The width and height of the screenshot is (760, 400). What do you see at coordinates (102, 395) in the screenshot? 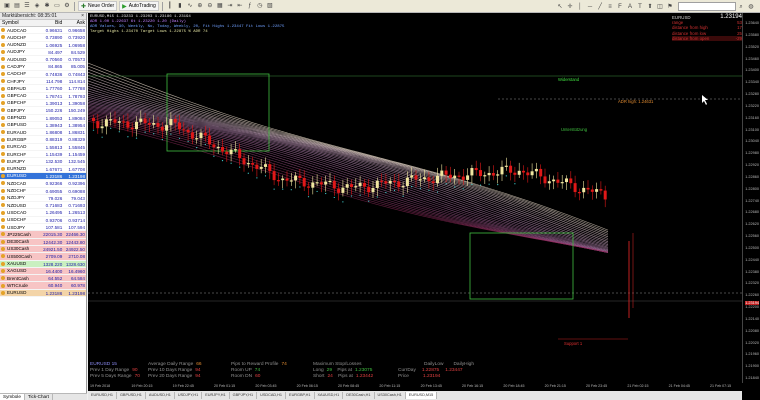
I see `chart-tab: EURUSD,H1` at bounding box center [102, 395].